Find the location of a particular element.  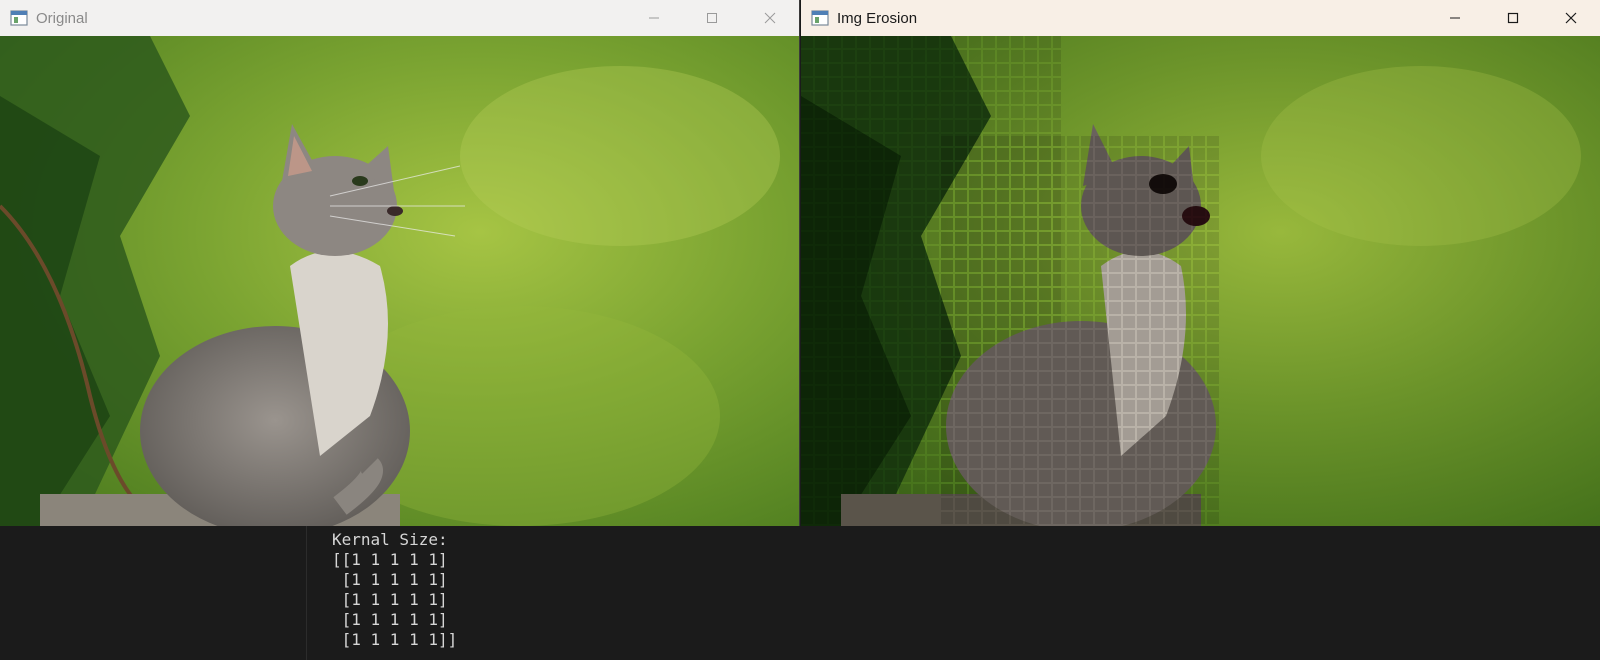

original-titlebar: Original is located at coordinates (399, 18).